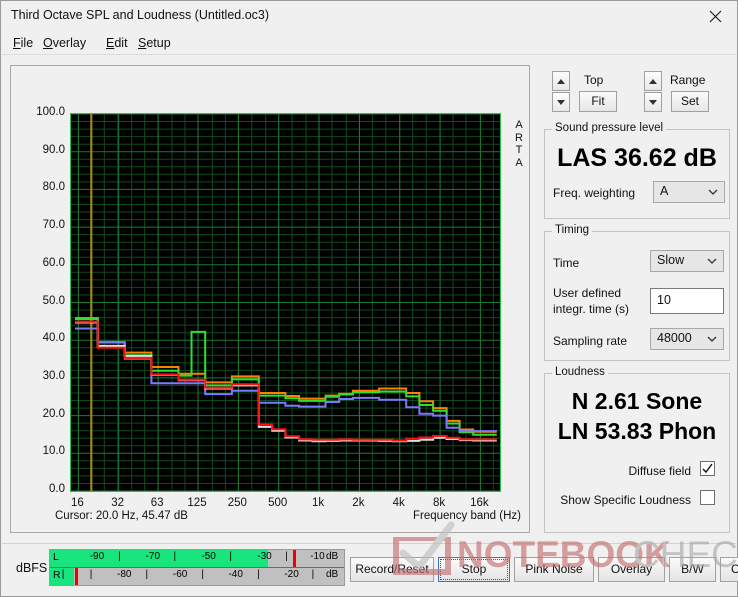  Describe the element at coordinates (466, 516) in the screenshot. I see `x-axis-title: Frequency band (Hz)` at that location.